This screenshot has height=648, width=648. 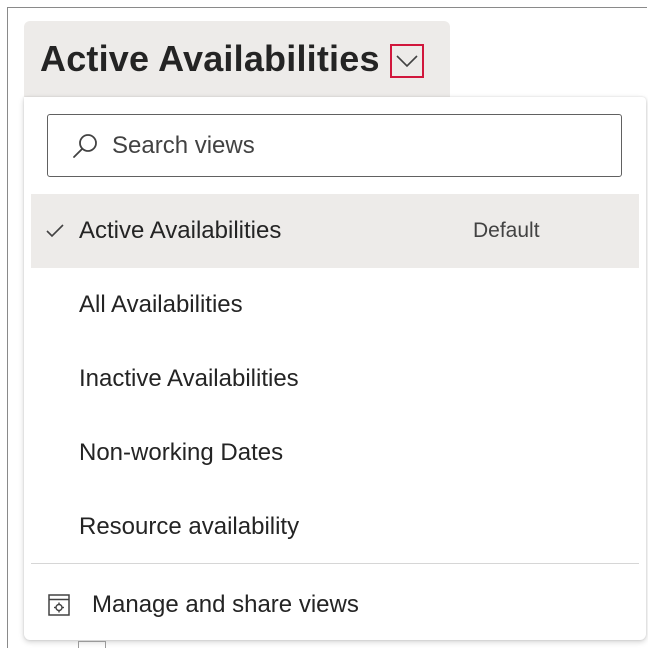 I want to click on view-item-label: Inactive Availabilities, so click(x=189, y=378).